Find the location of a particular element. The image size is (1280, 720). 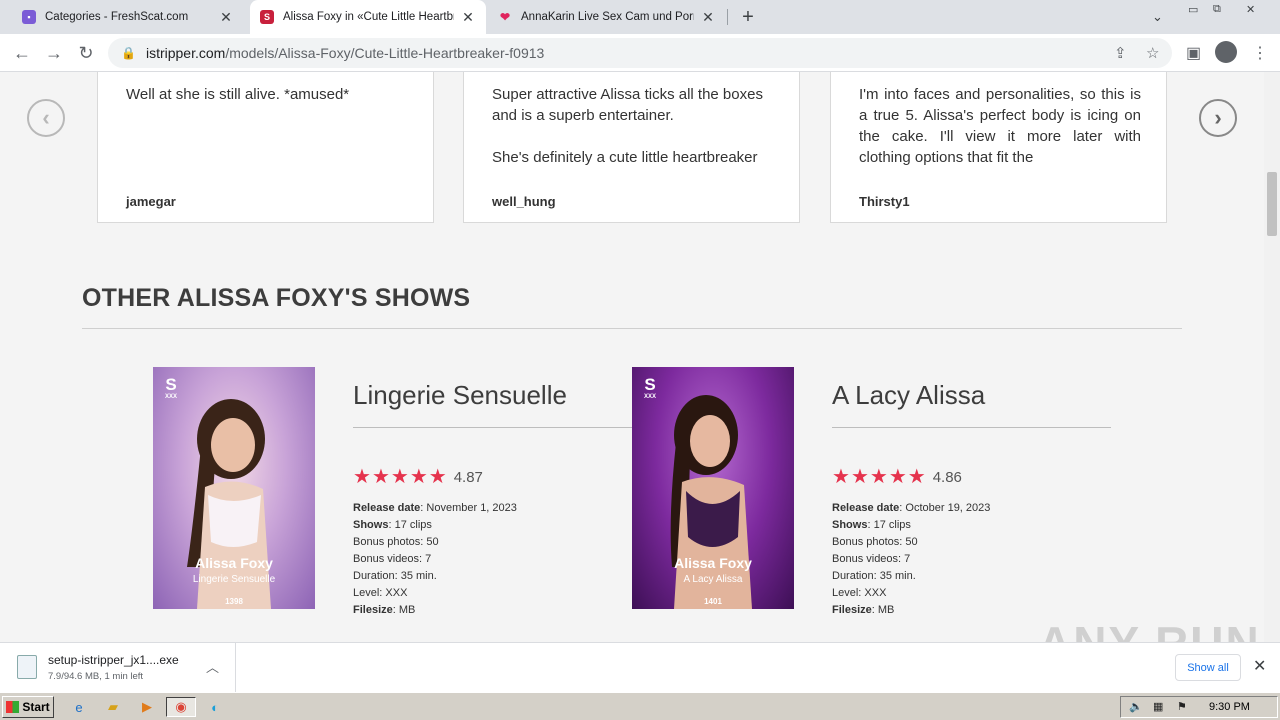

review-author: well_hung is located at coordinates (524, 201).